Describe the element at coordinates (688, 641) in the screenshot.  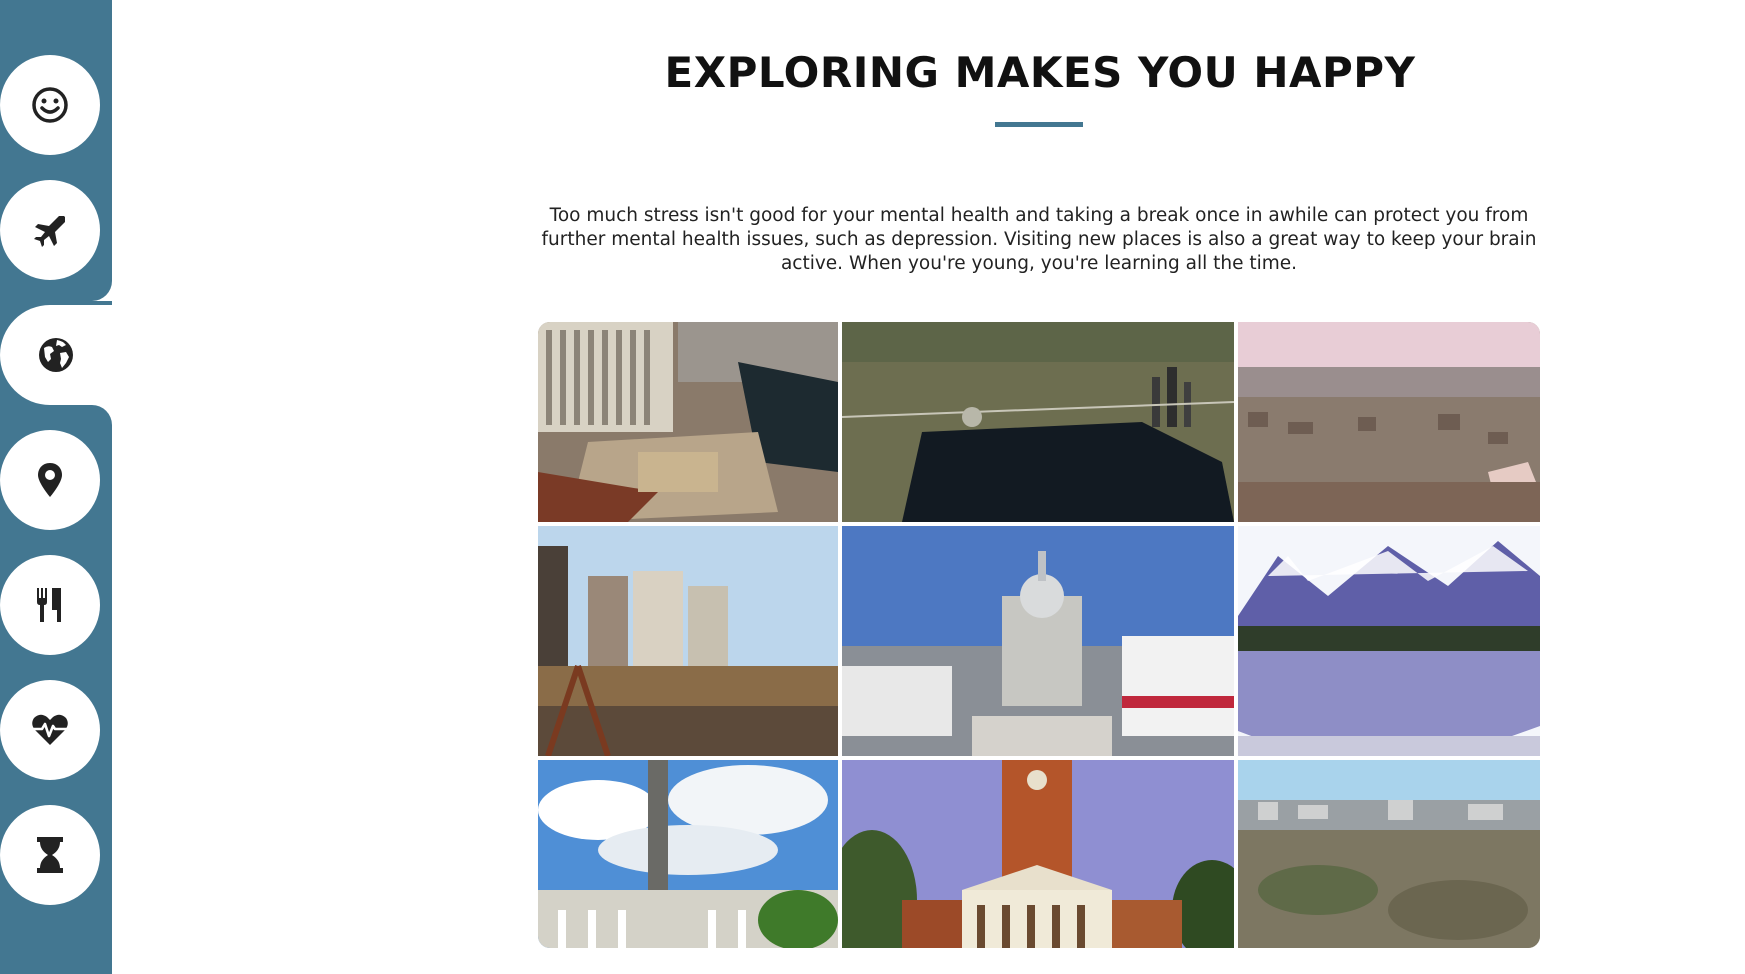
I see `photo-skyline-river-bridge` at that location.